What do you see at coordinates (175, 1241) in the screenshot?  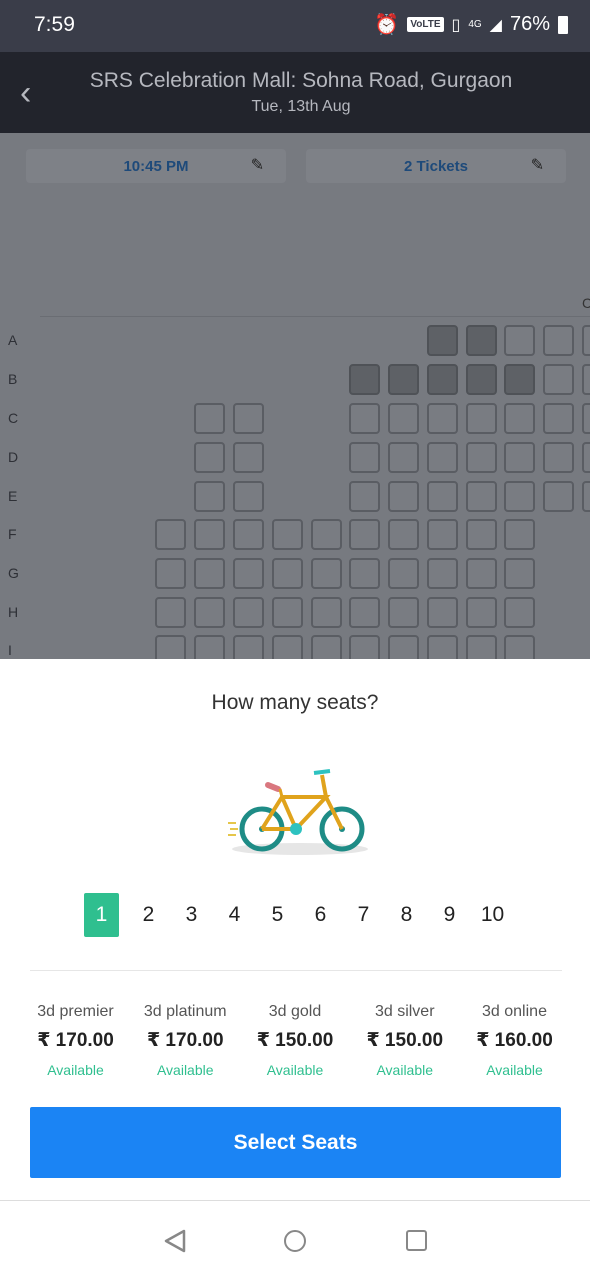 I see `nav-back-icon` at bounding box center [175, 1241].